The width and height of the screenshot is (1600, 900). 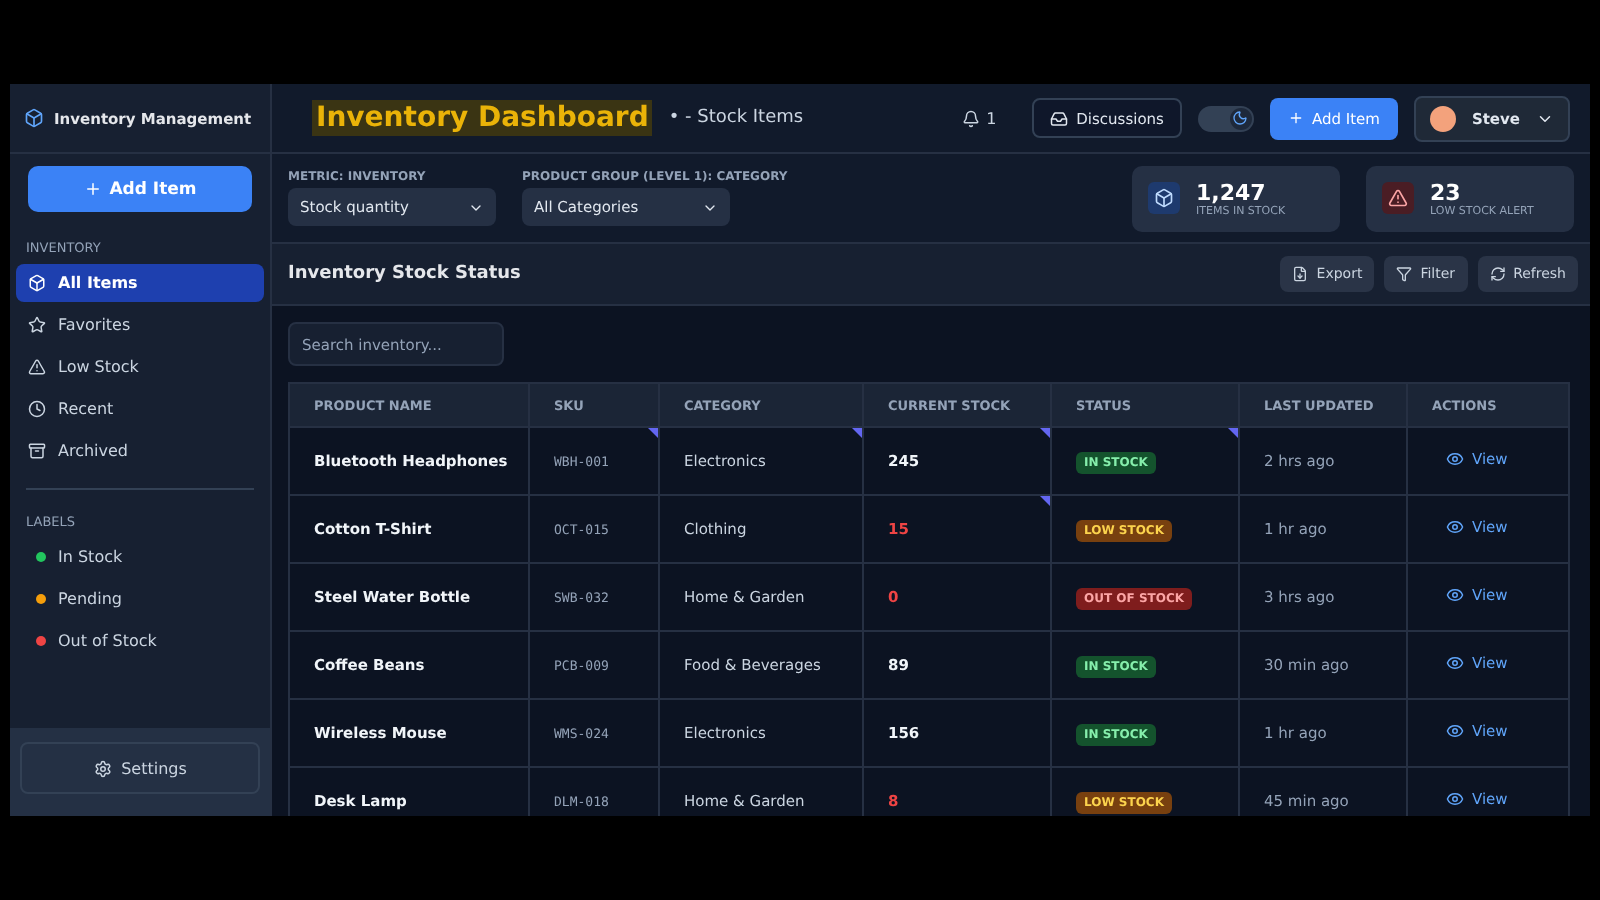 What do you see at coordinates (37, 325) in the screenshot?
I see `star-icon` at bounding box center [37, 325].